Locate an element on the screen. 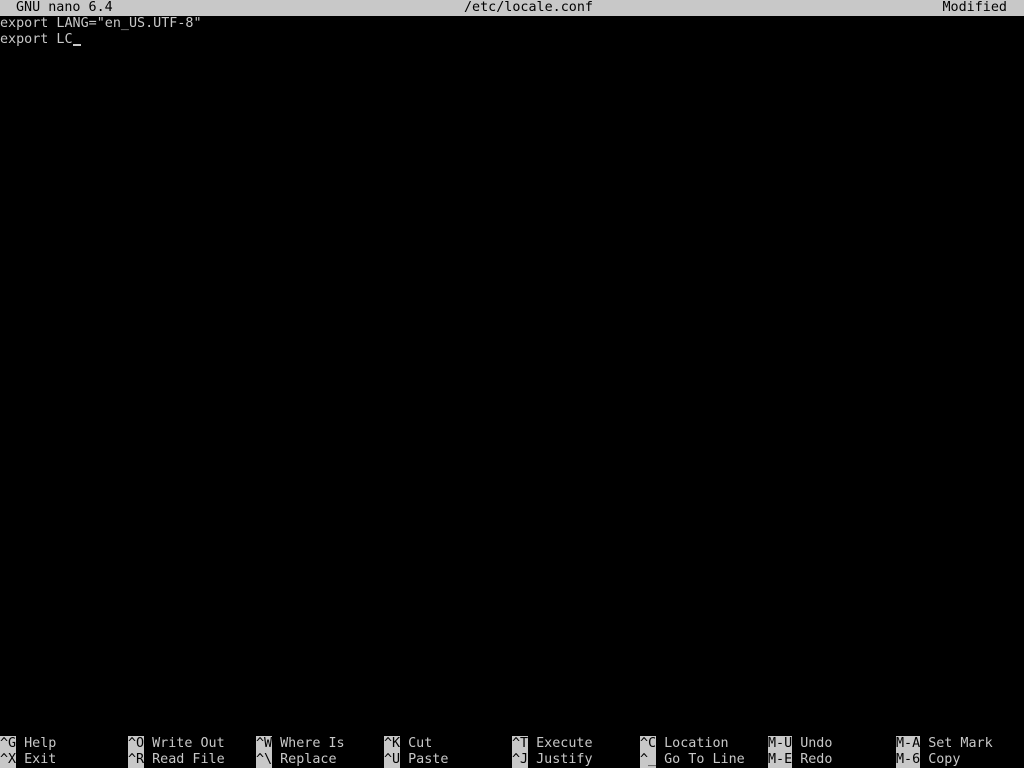 This screenshot has height=768, width=1024. shortcut-key: ^X is located at coordinates (8, 760).